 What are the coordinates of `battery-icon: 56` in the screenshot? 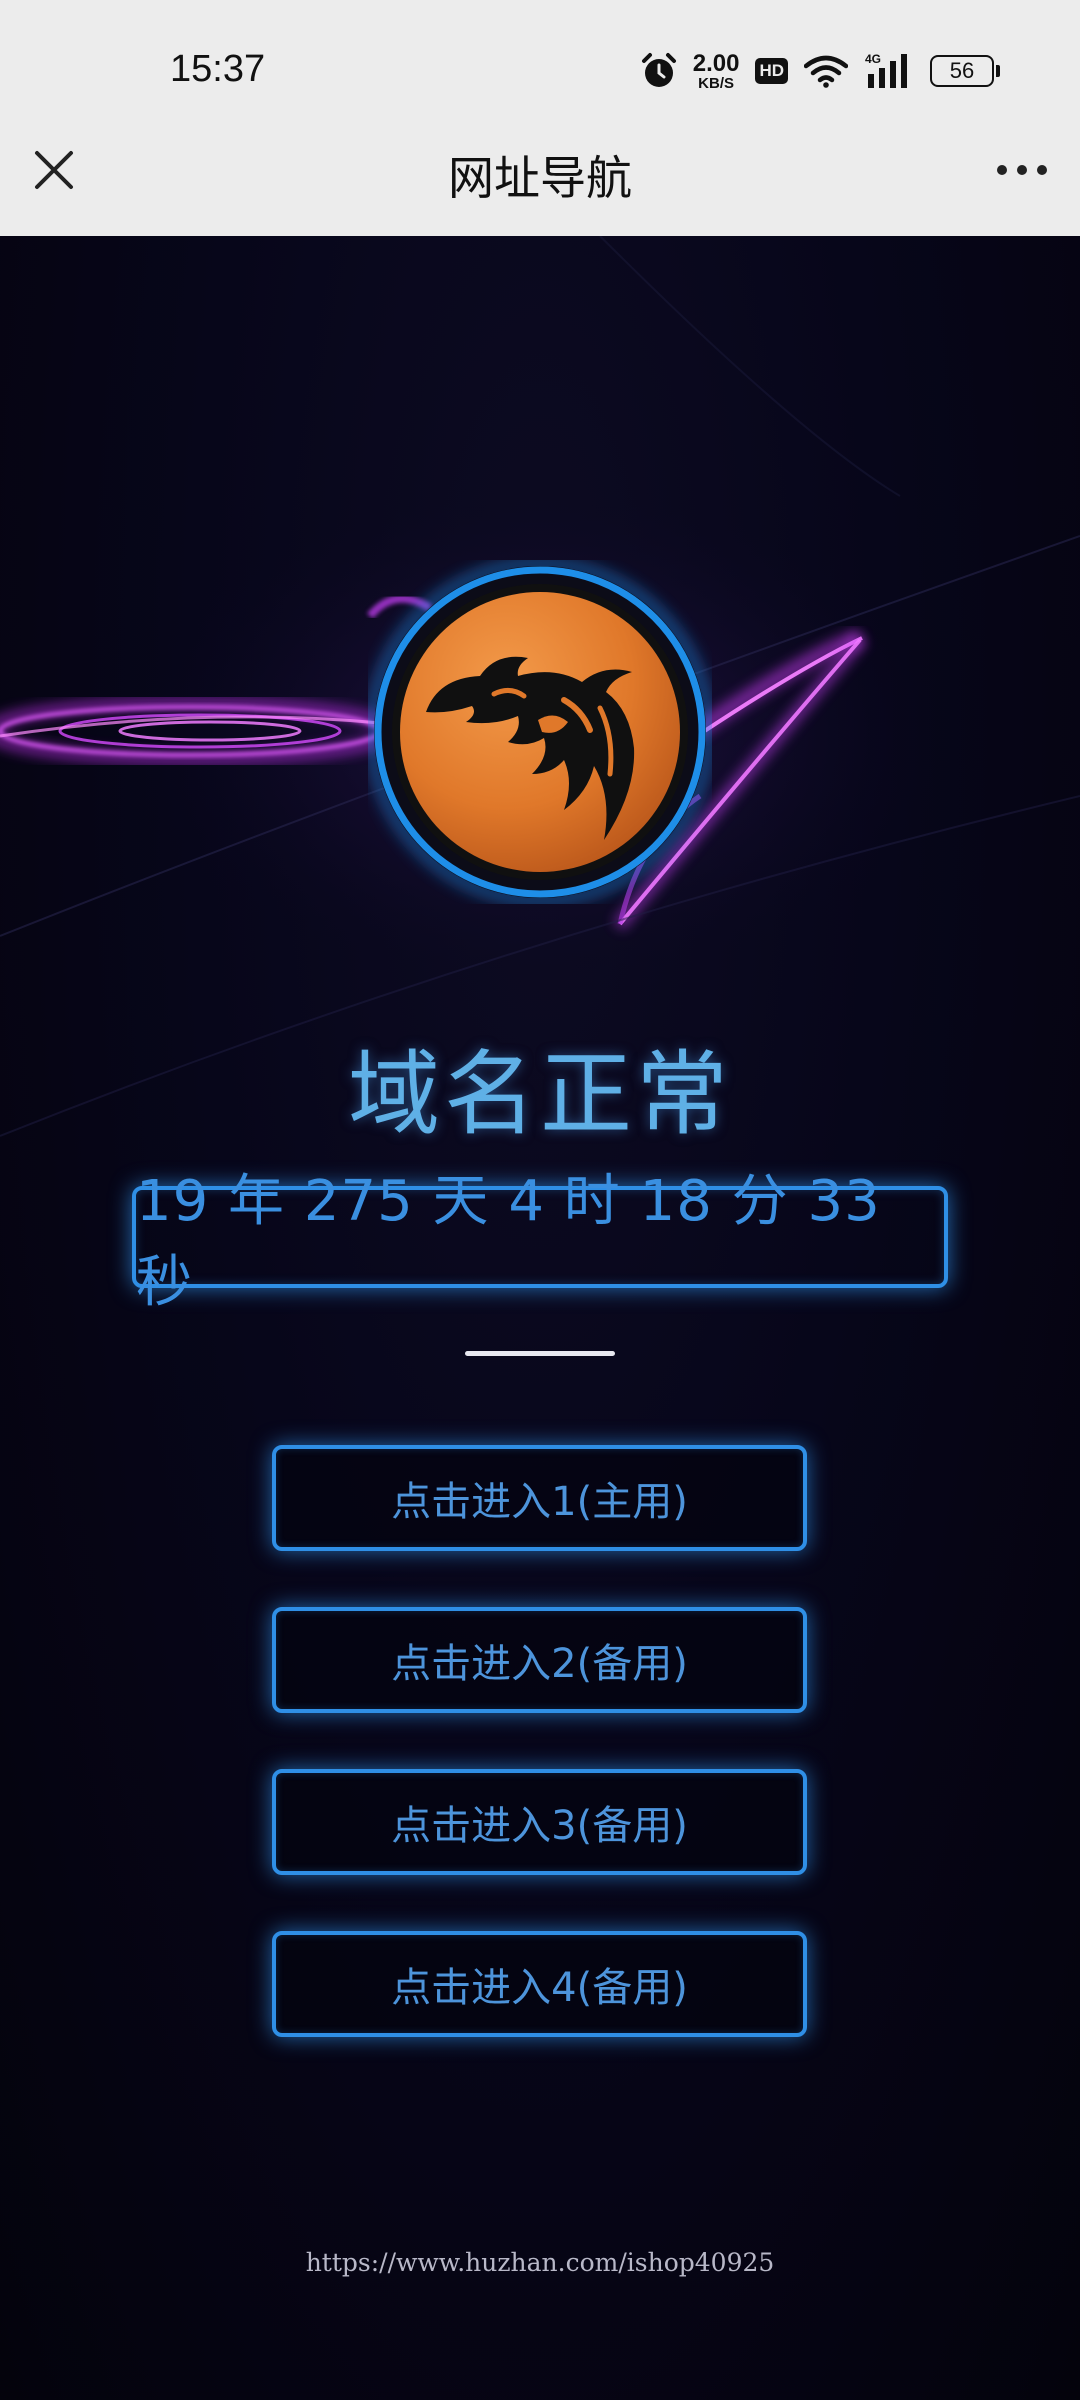 It's located at (965, 71).